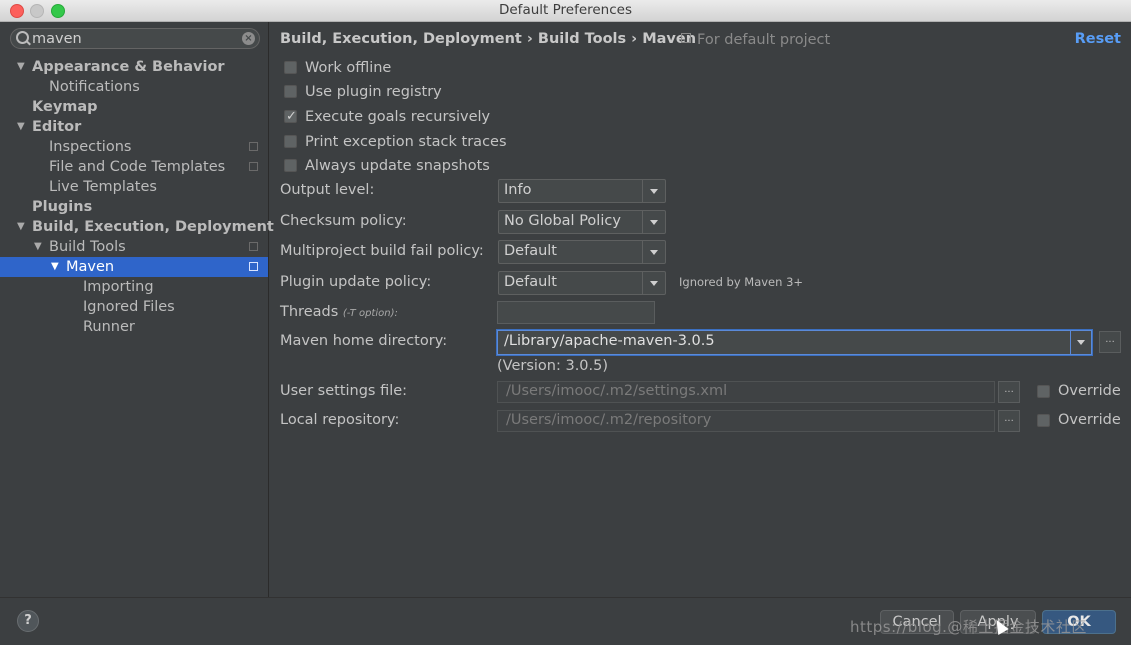 The height and width of the screenshot is (645, 1131). Describe the element at coordinates (373, 92) in the screenshot. I see `checkbox-label: Use plugin registry` at that location.